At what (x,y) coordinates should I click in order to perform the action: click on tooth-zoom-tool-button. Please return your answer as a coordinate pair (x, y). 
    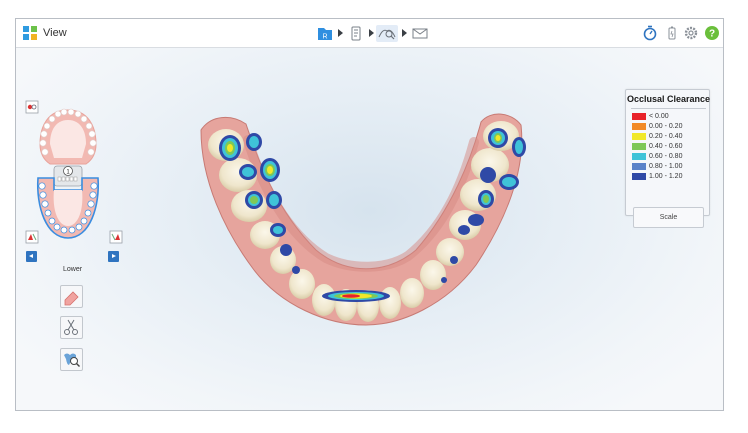
    Looking at the image, I should click on (71, 359).